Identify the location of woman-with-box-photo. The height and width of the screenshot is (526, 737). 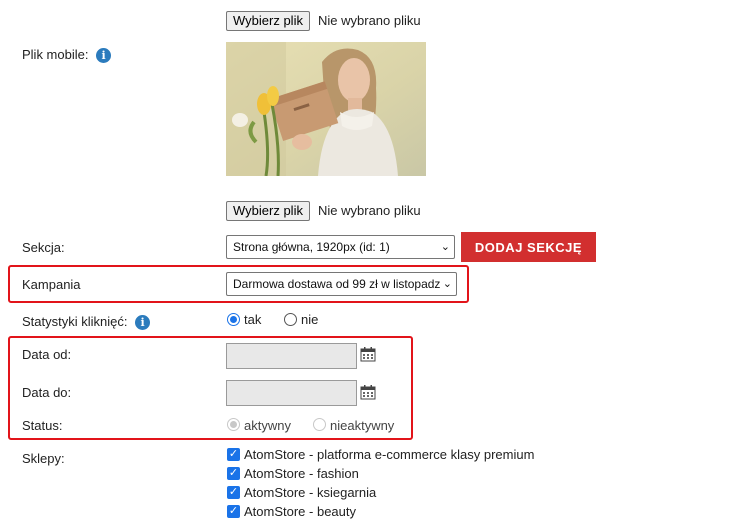
(326, 109).